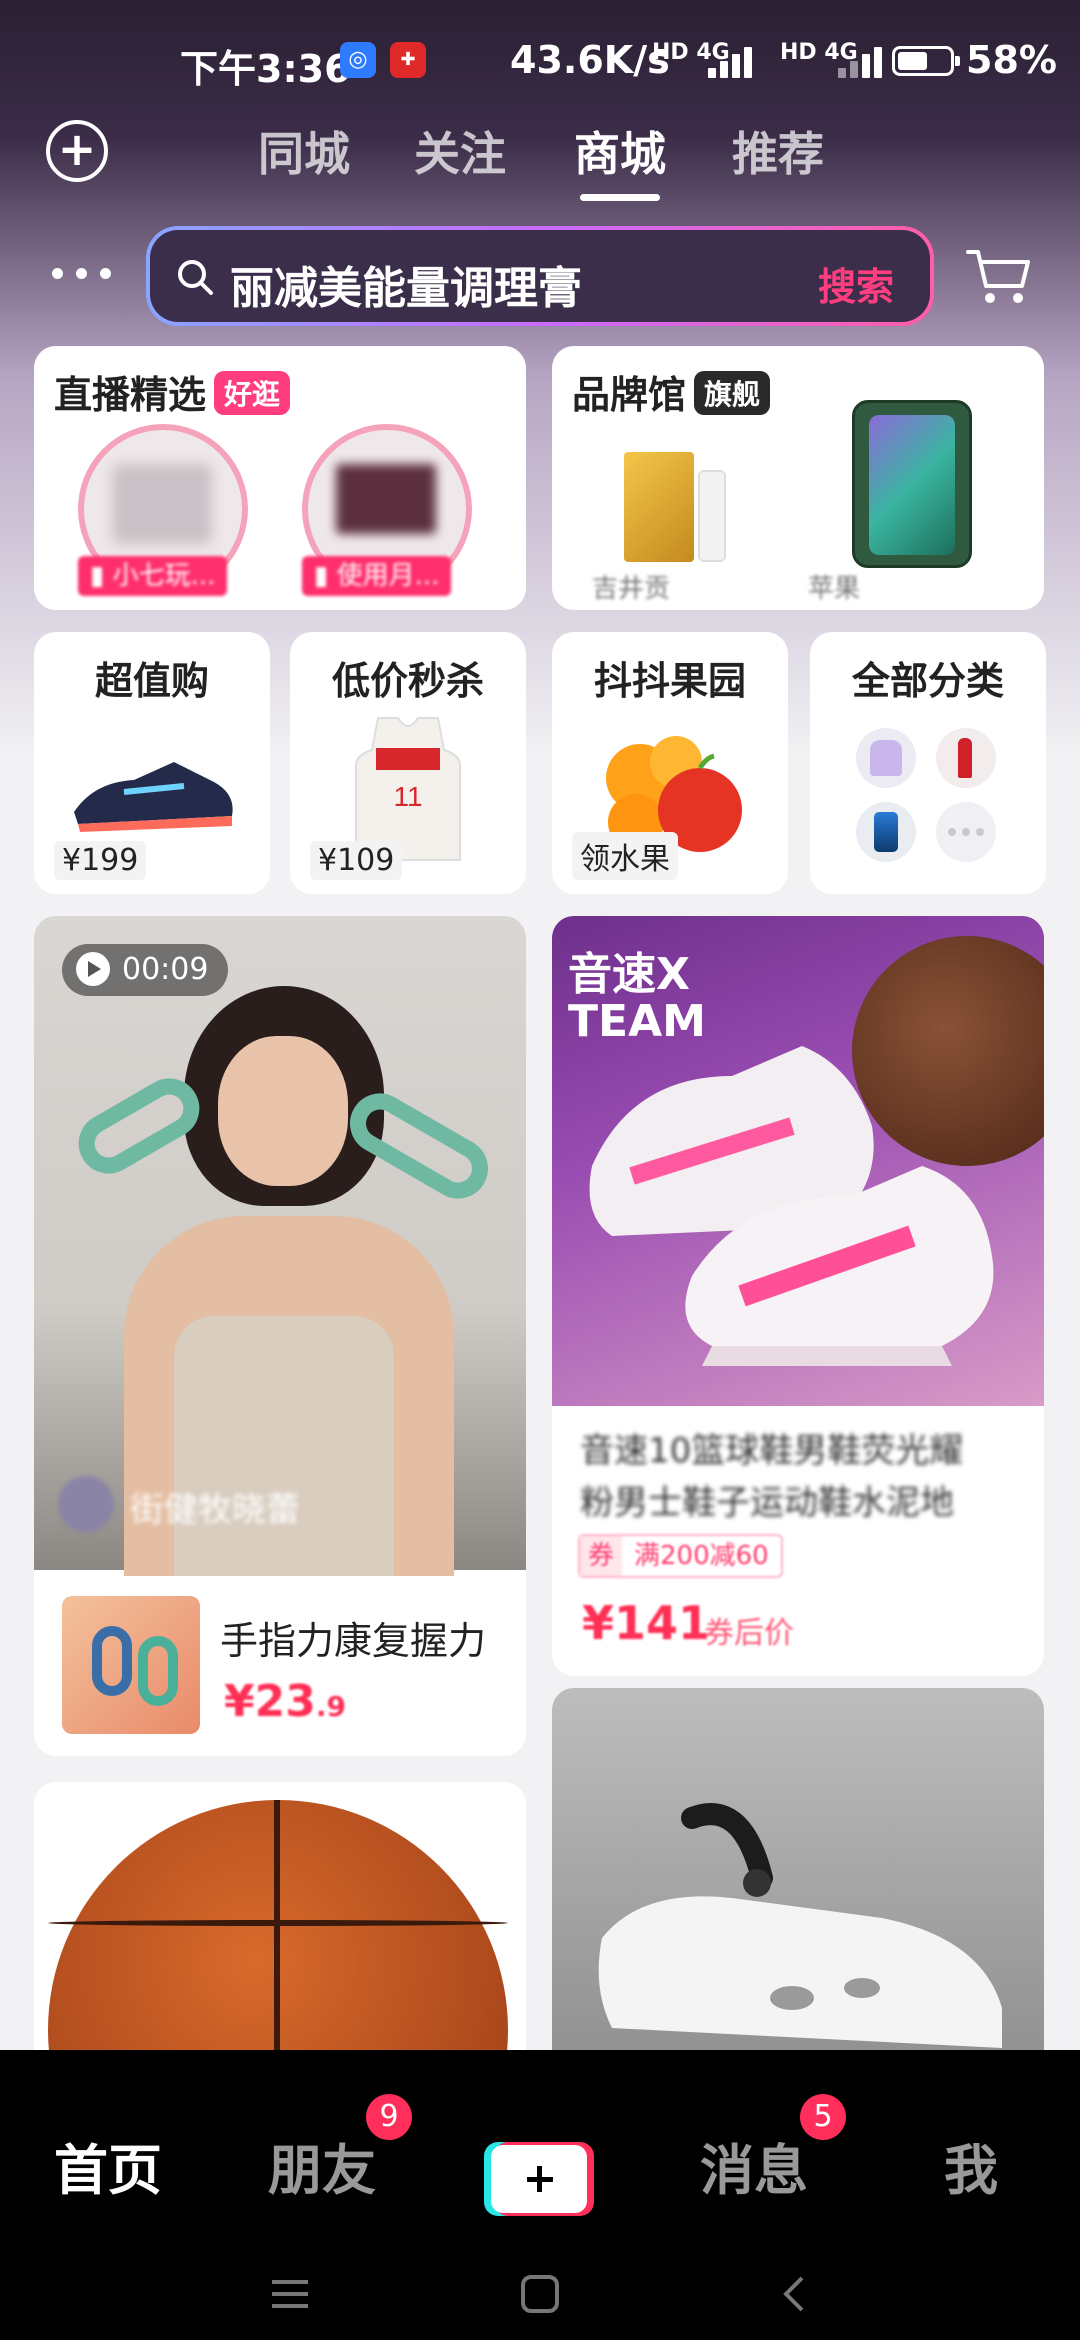 The width and height of the screenshot is (1080, 2340). What do you see at coordinates (304, 151) in the screenshot?
I see `tab-tongcheng: 同城` at bounding box center [304, 151].